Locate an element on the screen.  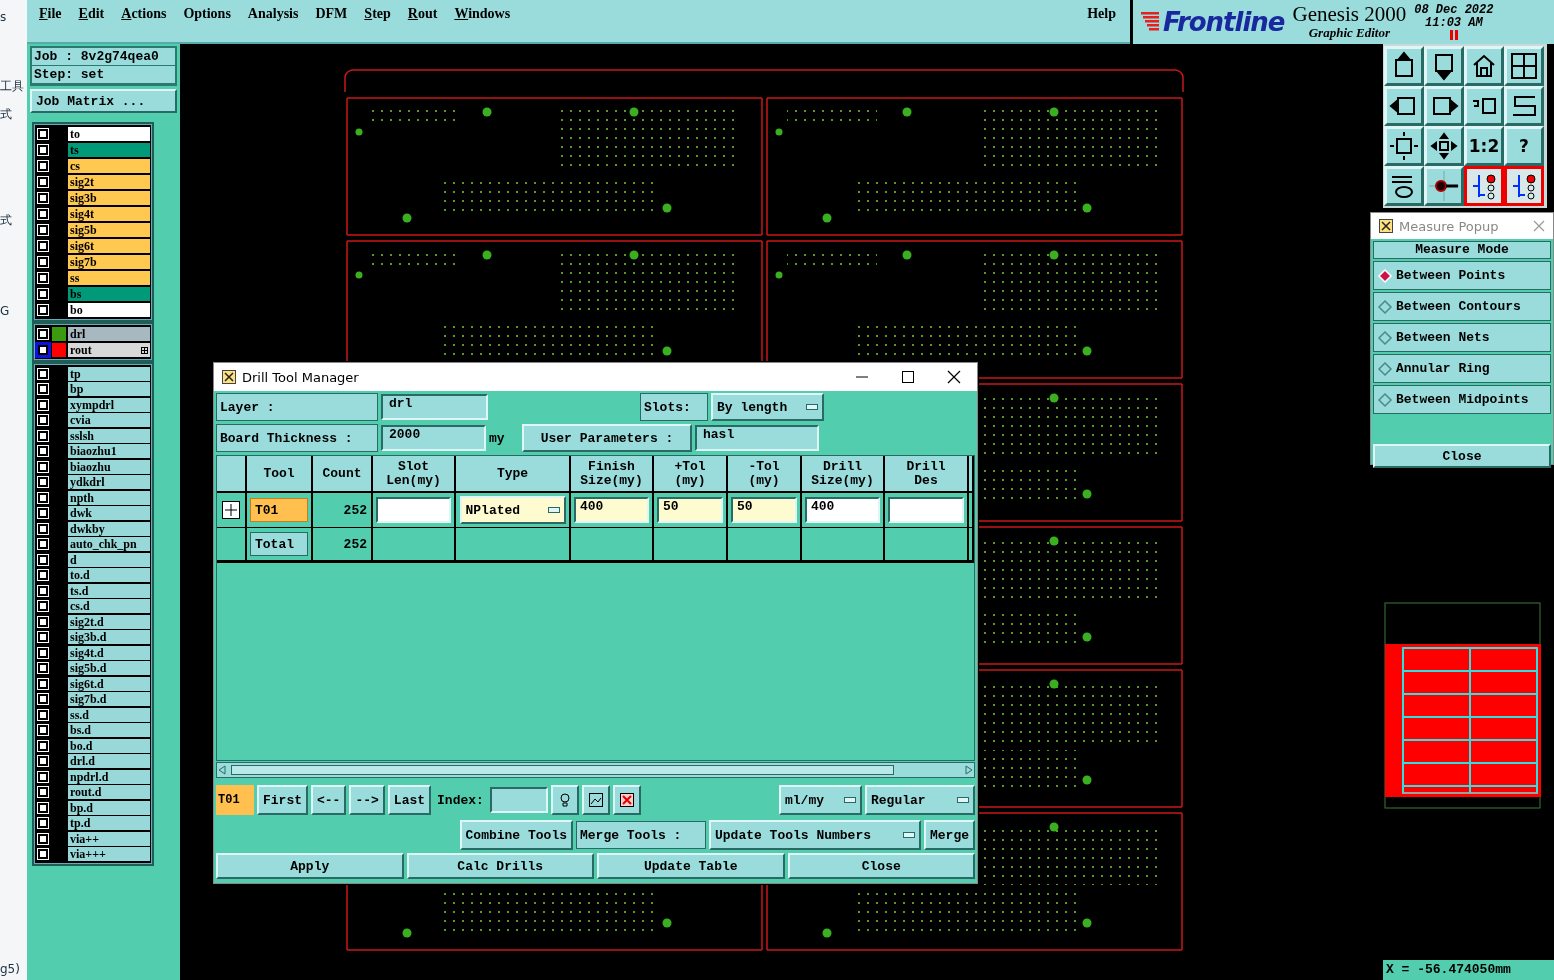
merge-button: Merge is located at coordinates (949, 835).